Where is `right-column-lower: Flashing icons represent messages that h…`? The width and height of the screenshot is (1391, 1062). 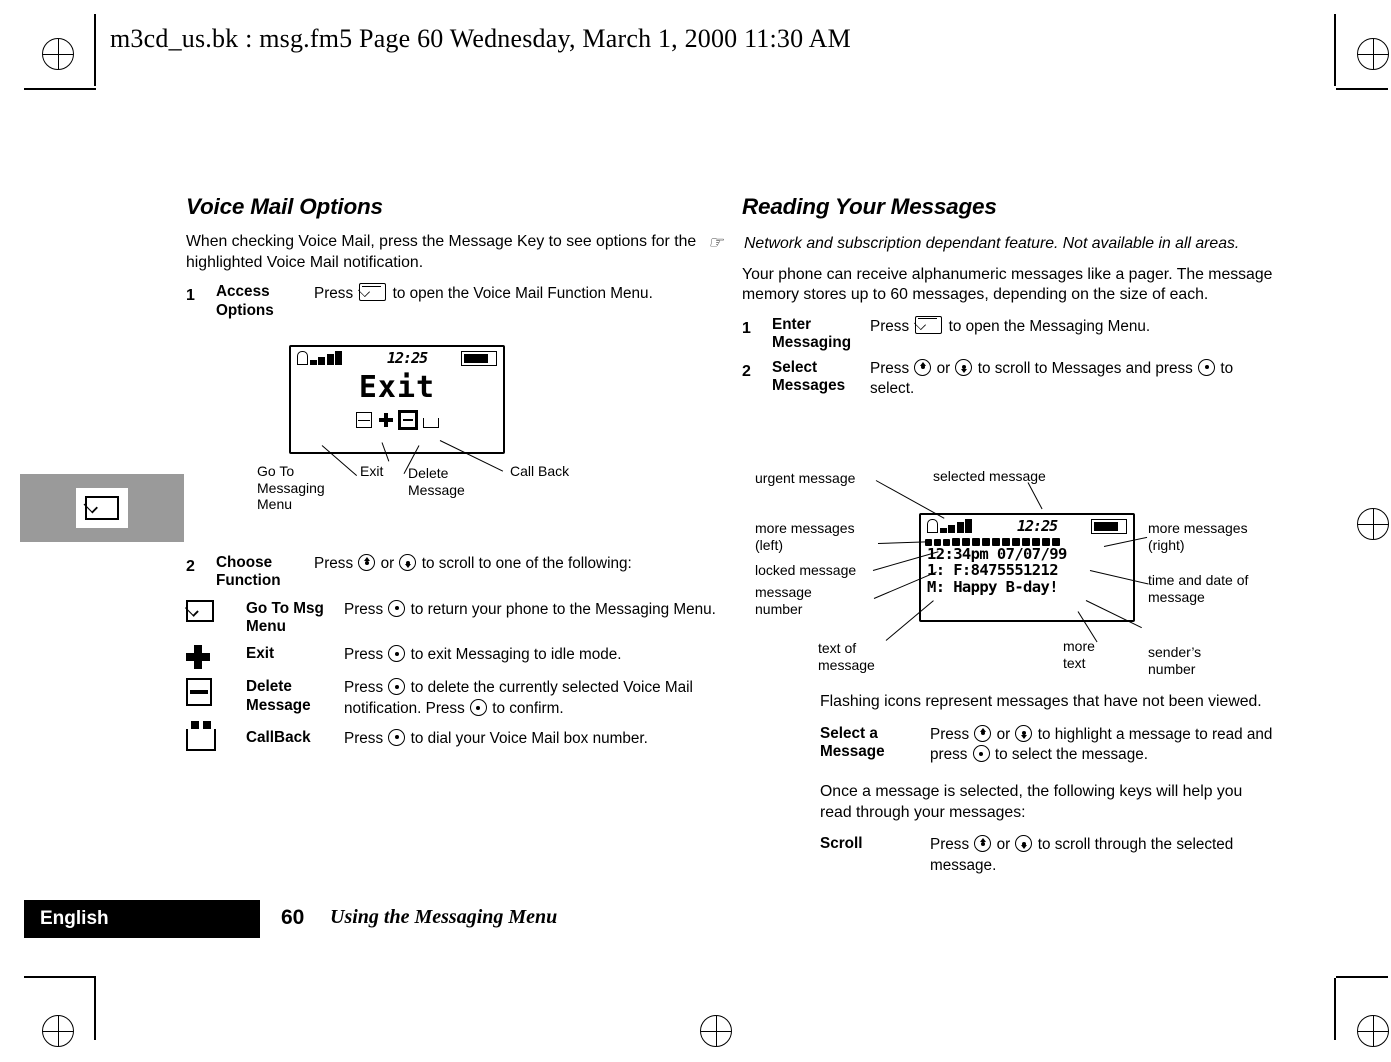
right-column-lower: Flashing icons represent messages that h… is located at coordinates (1049, 786).